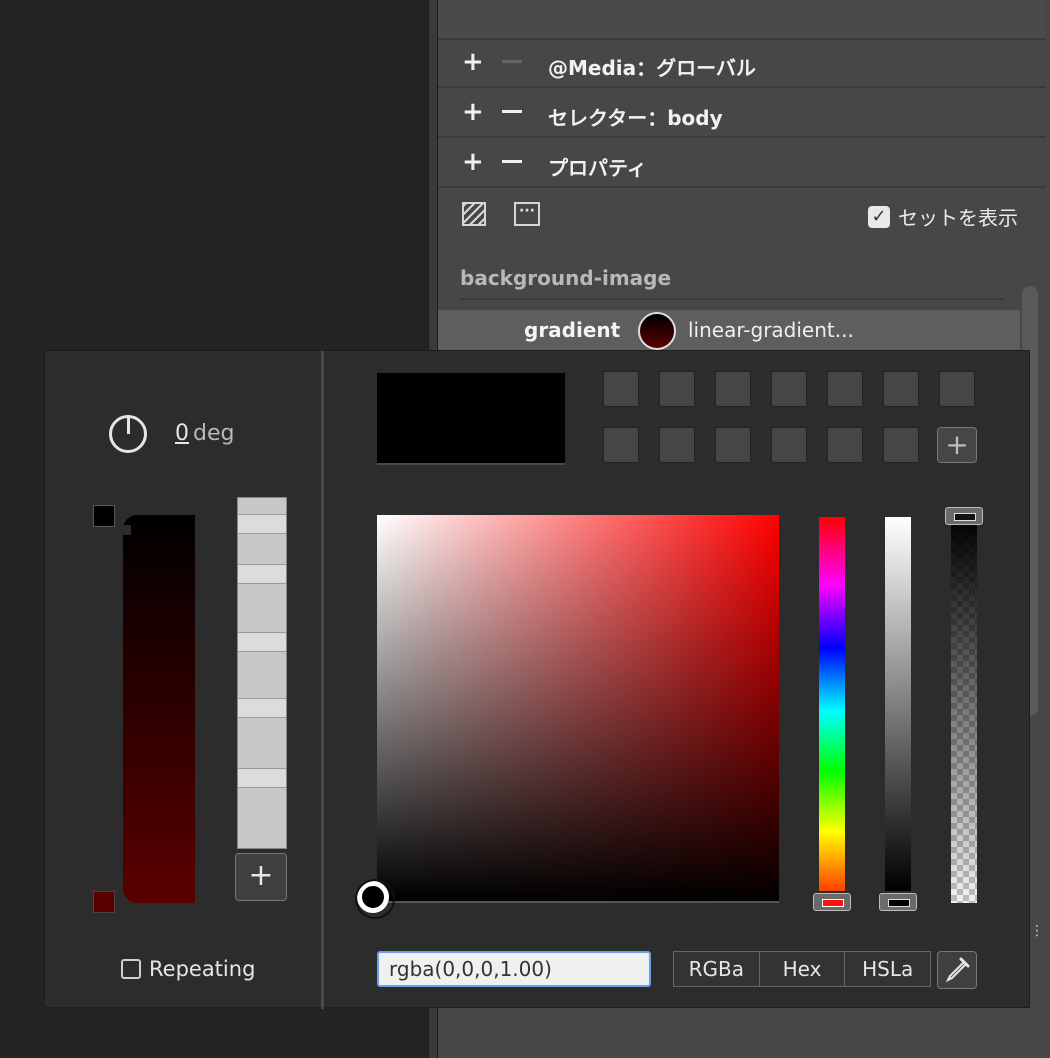 This screenshot has height=1058, width=1050. I want to click on repeating-option: Repeating, so click(188, 969).